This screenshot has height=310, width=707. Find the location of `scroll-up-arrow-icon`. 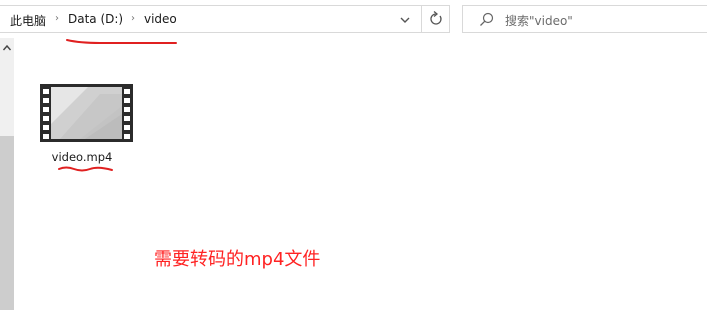

scroll-up-arrow-icon is located at coordinates (7, 48).